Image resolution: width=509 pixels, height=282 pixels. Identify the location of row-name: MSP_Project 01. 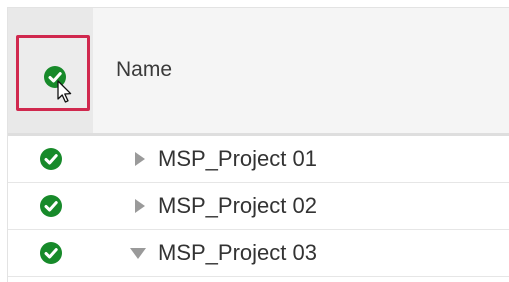
(237, 158).